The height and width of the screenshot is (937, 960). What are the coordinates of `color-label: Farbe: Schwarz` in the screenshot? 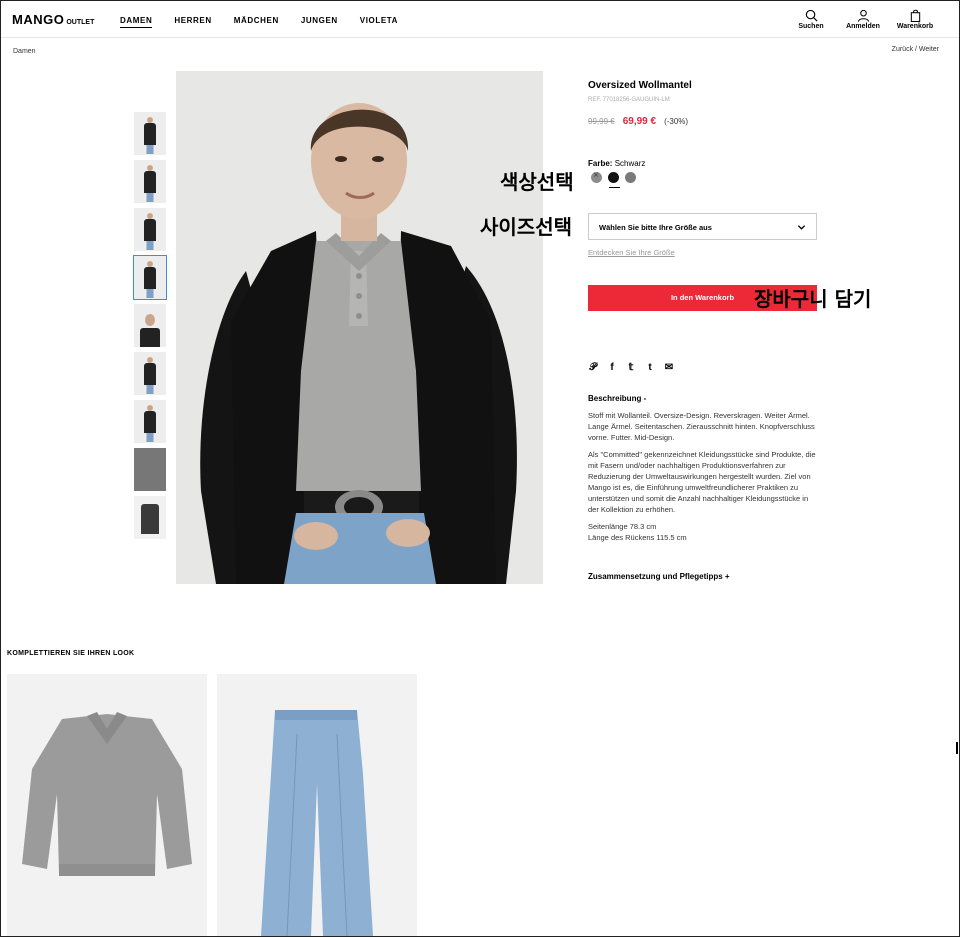 It's located at (617, 163).